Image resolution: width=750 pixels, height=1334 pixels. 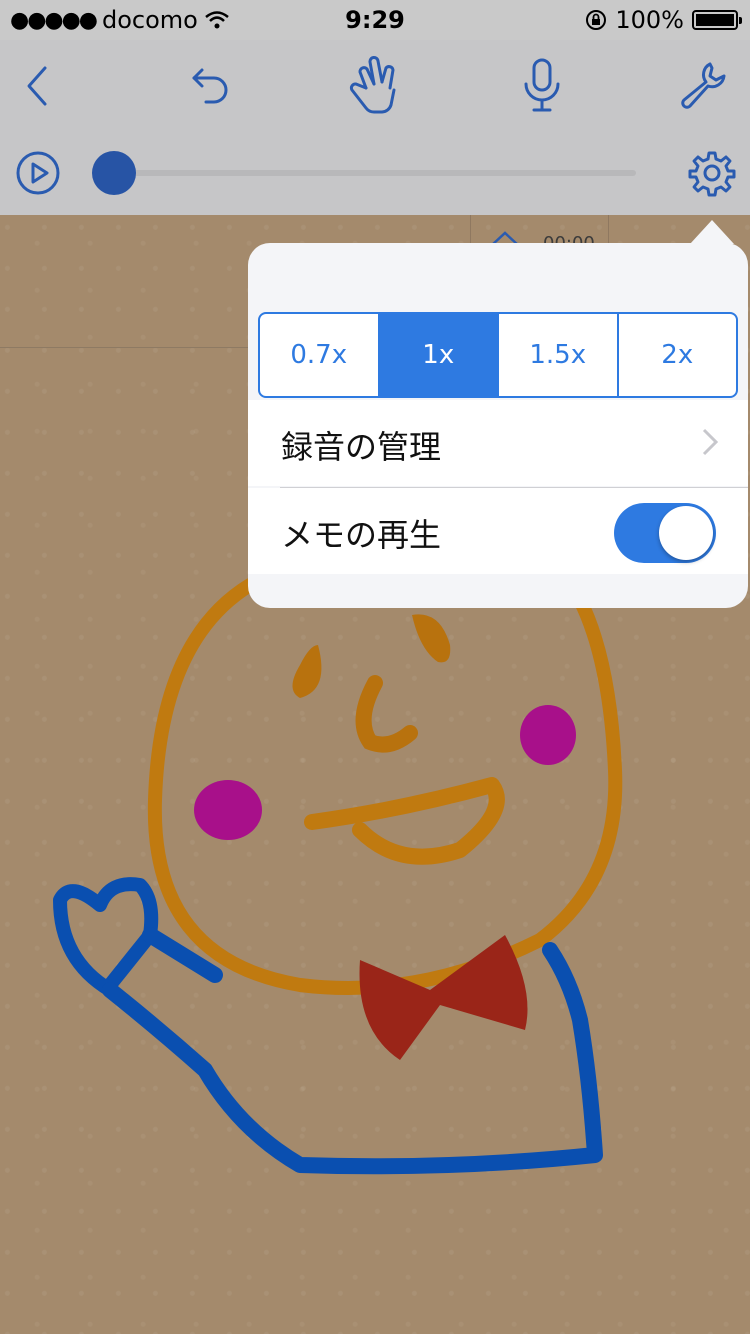 I want to click on status-right: 100%, so click(x=663, y=20).